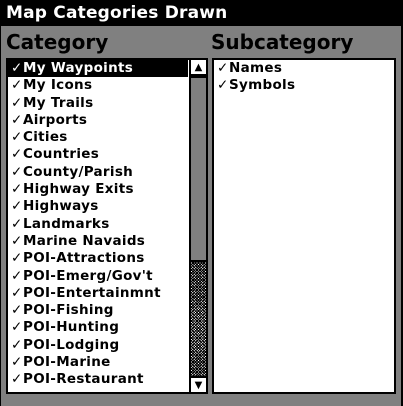 This screenshot has height=406, width=403. What do you see at coordinates (45, 137) in the screenshot?
I see `category-label: Cities` at bounding box center [45, 137].